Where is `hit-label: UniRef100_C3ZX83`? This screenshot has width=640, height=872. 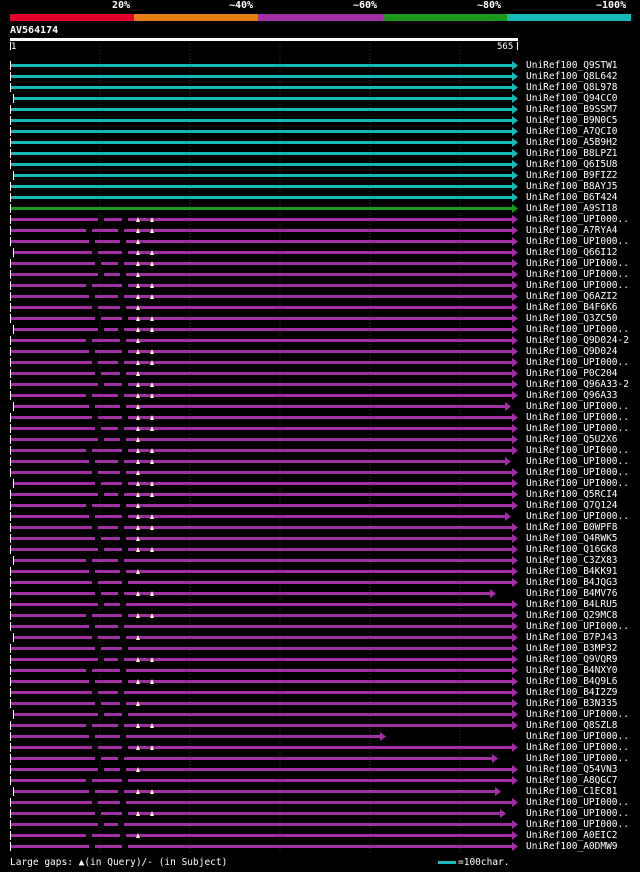 hit-label: UniRef100_C3ZX83 is located at coordinates (572, 560).